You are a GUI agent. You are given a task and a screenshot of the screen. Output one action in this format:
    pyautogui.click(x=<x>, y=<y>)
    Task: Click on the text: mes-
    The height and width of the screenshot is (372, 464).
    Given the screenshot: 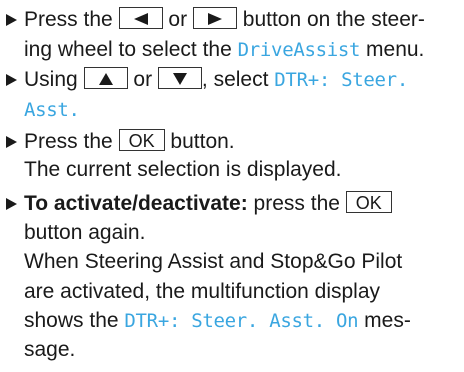 What is the action you would take?
    pyautogui.click(x=387, y=320)
    